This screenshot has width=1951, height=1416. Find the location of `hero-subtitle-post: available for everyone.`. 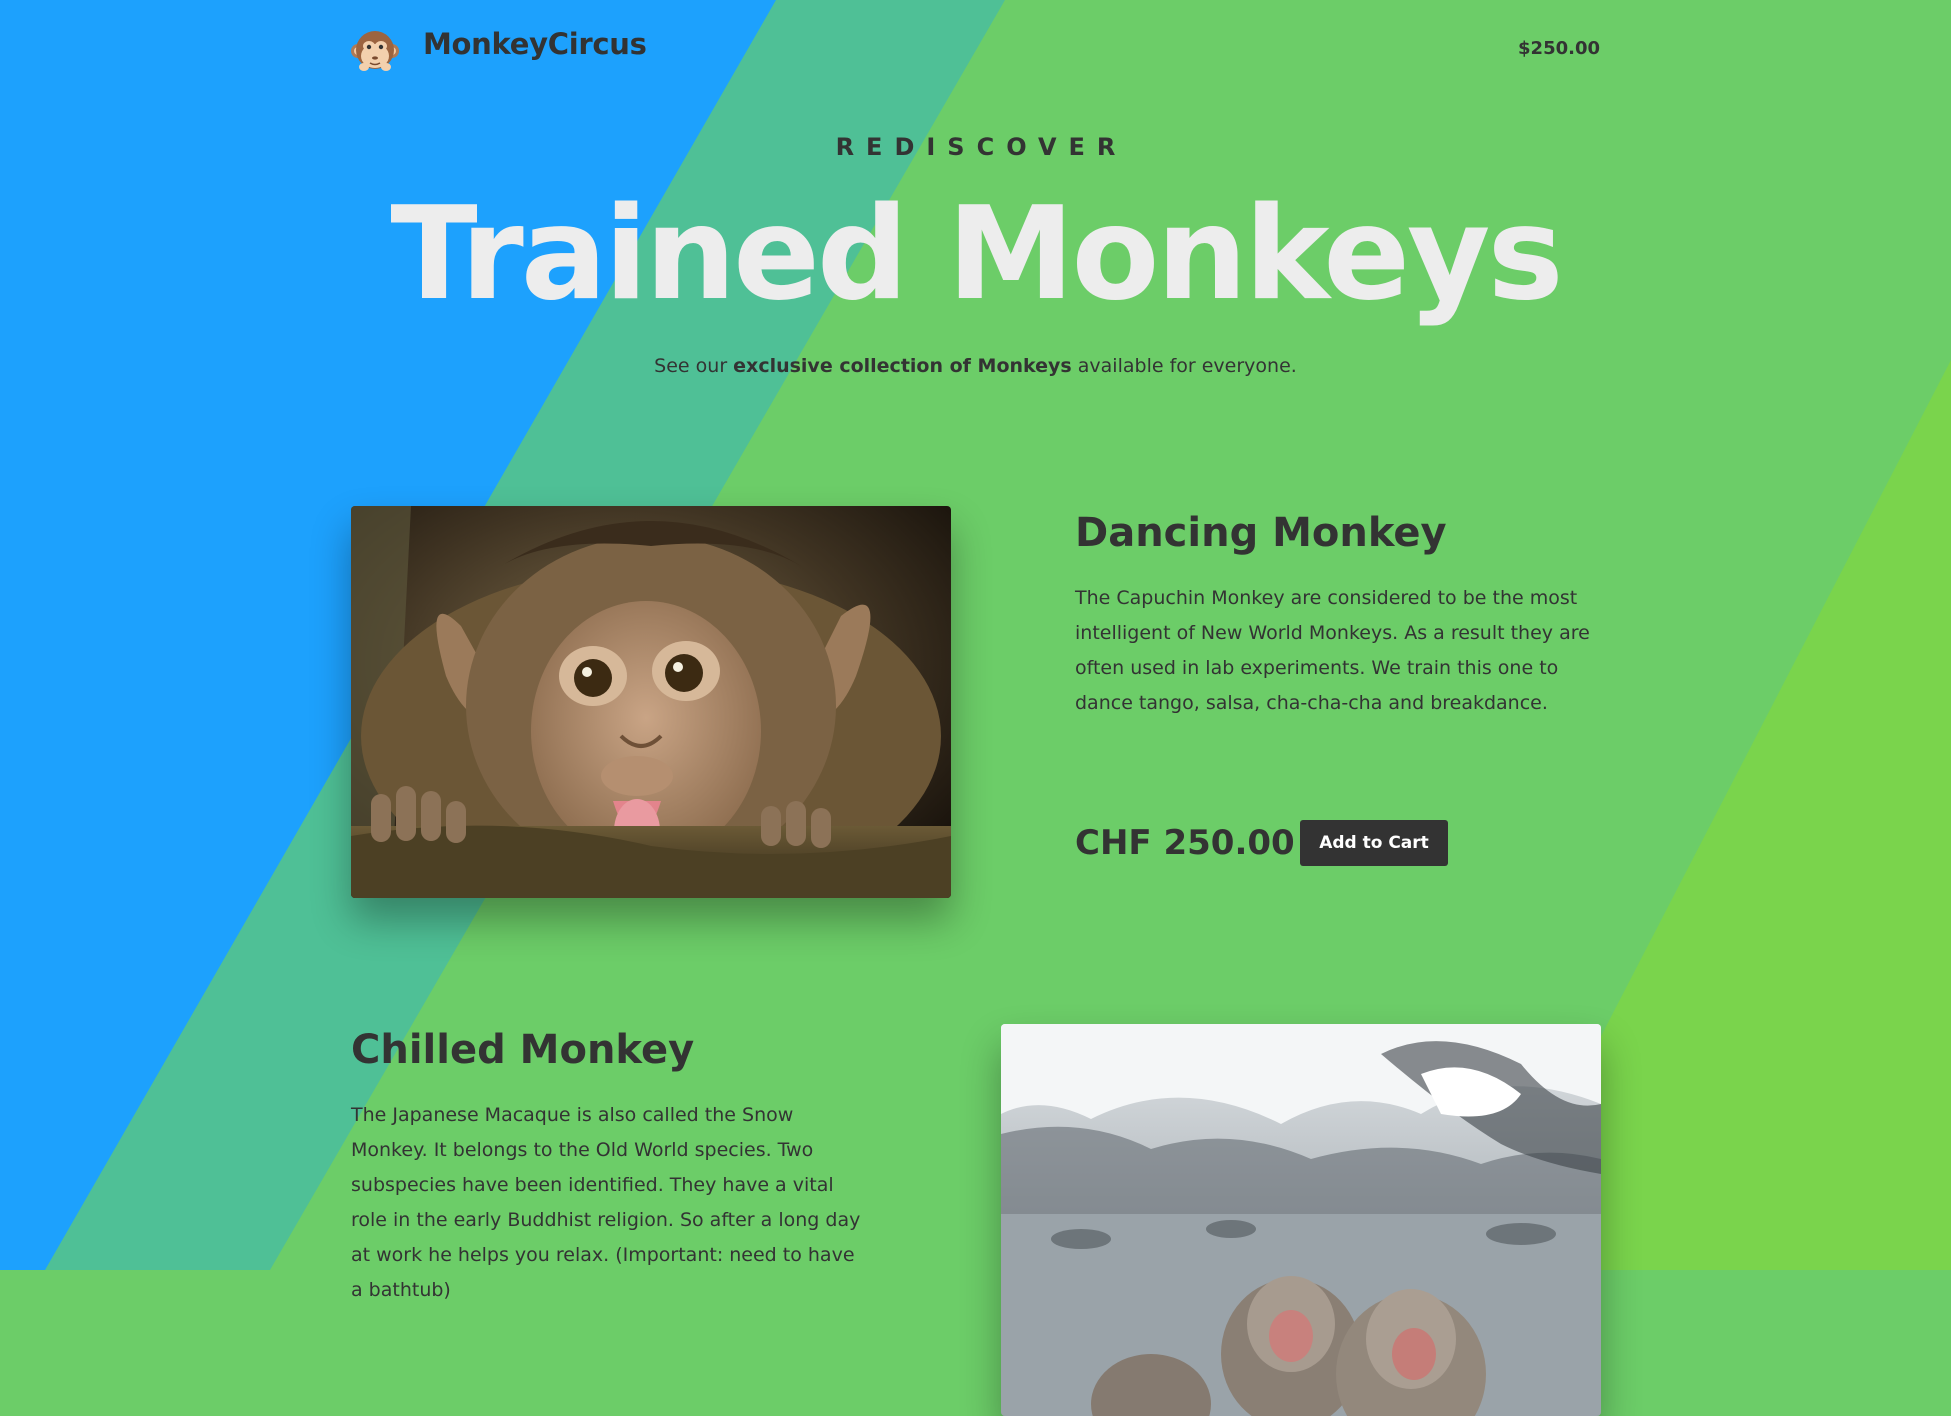

hero-subtitle-post: available for everyone. is located at coordinates (1184, 366).